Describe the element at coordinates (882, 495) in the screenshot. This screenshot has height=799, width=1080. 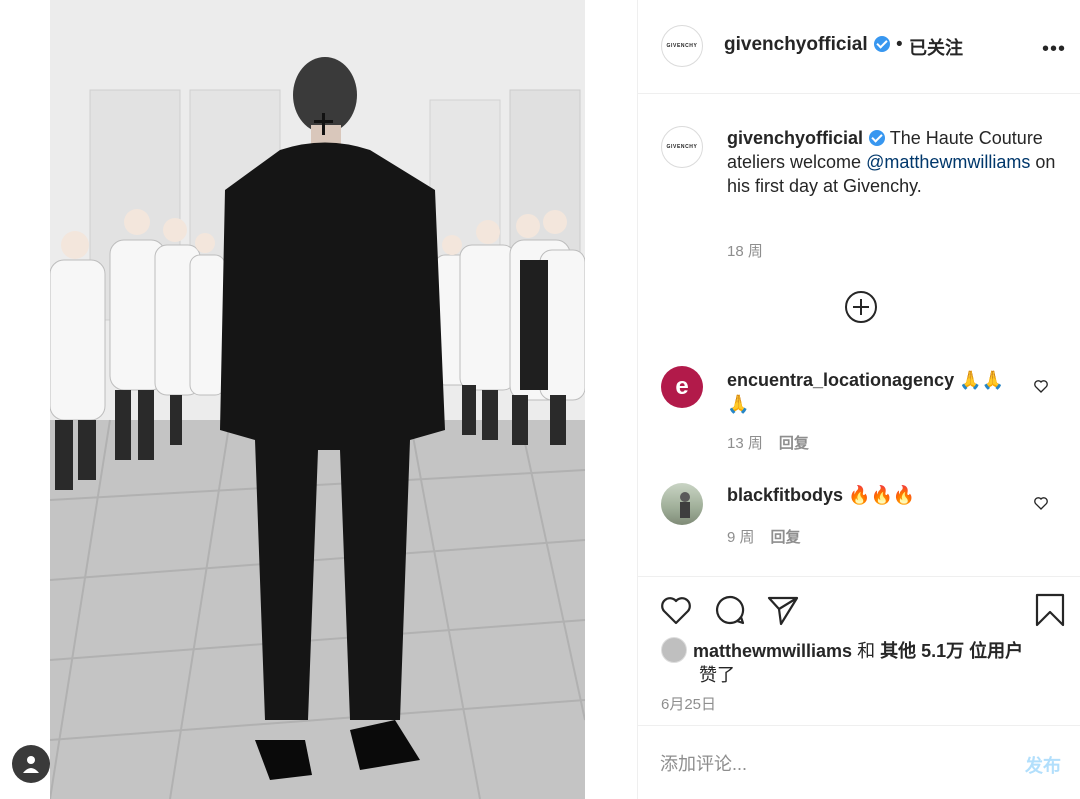
I see `comment-text: 🔥🔥🔥` at that location.